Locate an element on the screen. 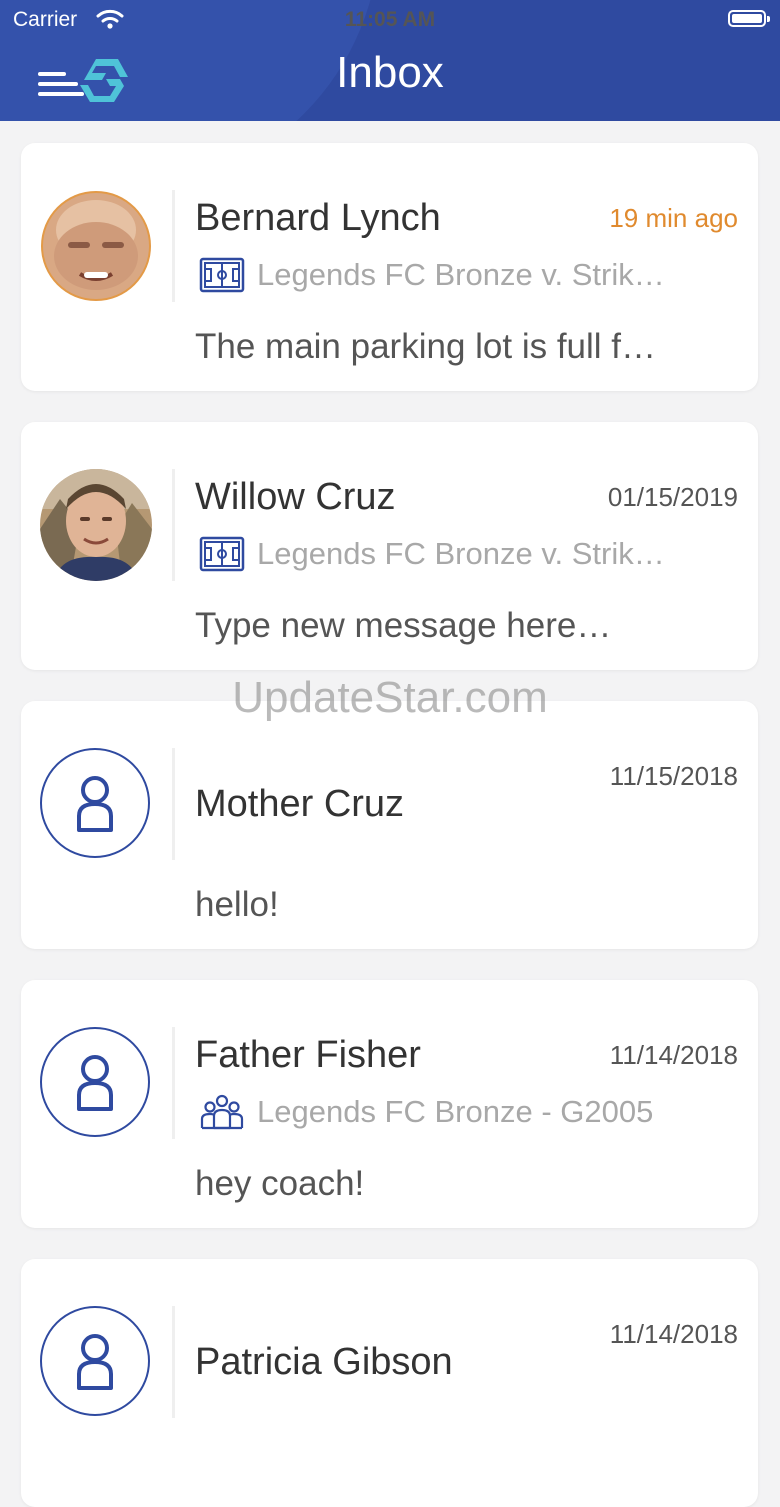  battery-icon is located at coordinates (749, 18).